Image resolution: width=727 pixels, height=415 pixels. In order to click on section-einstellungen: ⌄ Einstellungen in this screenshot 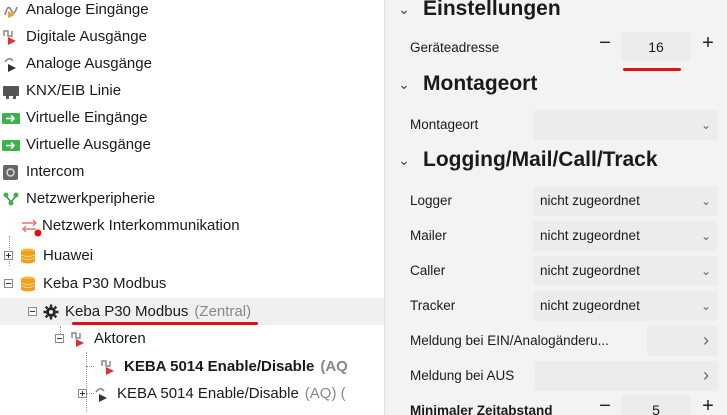, I will do `click(556, 13)`.